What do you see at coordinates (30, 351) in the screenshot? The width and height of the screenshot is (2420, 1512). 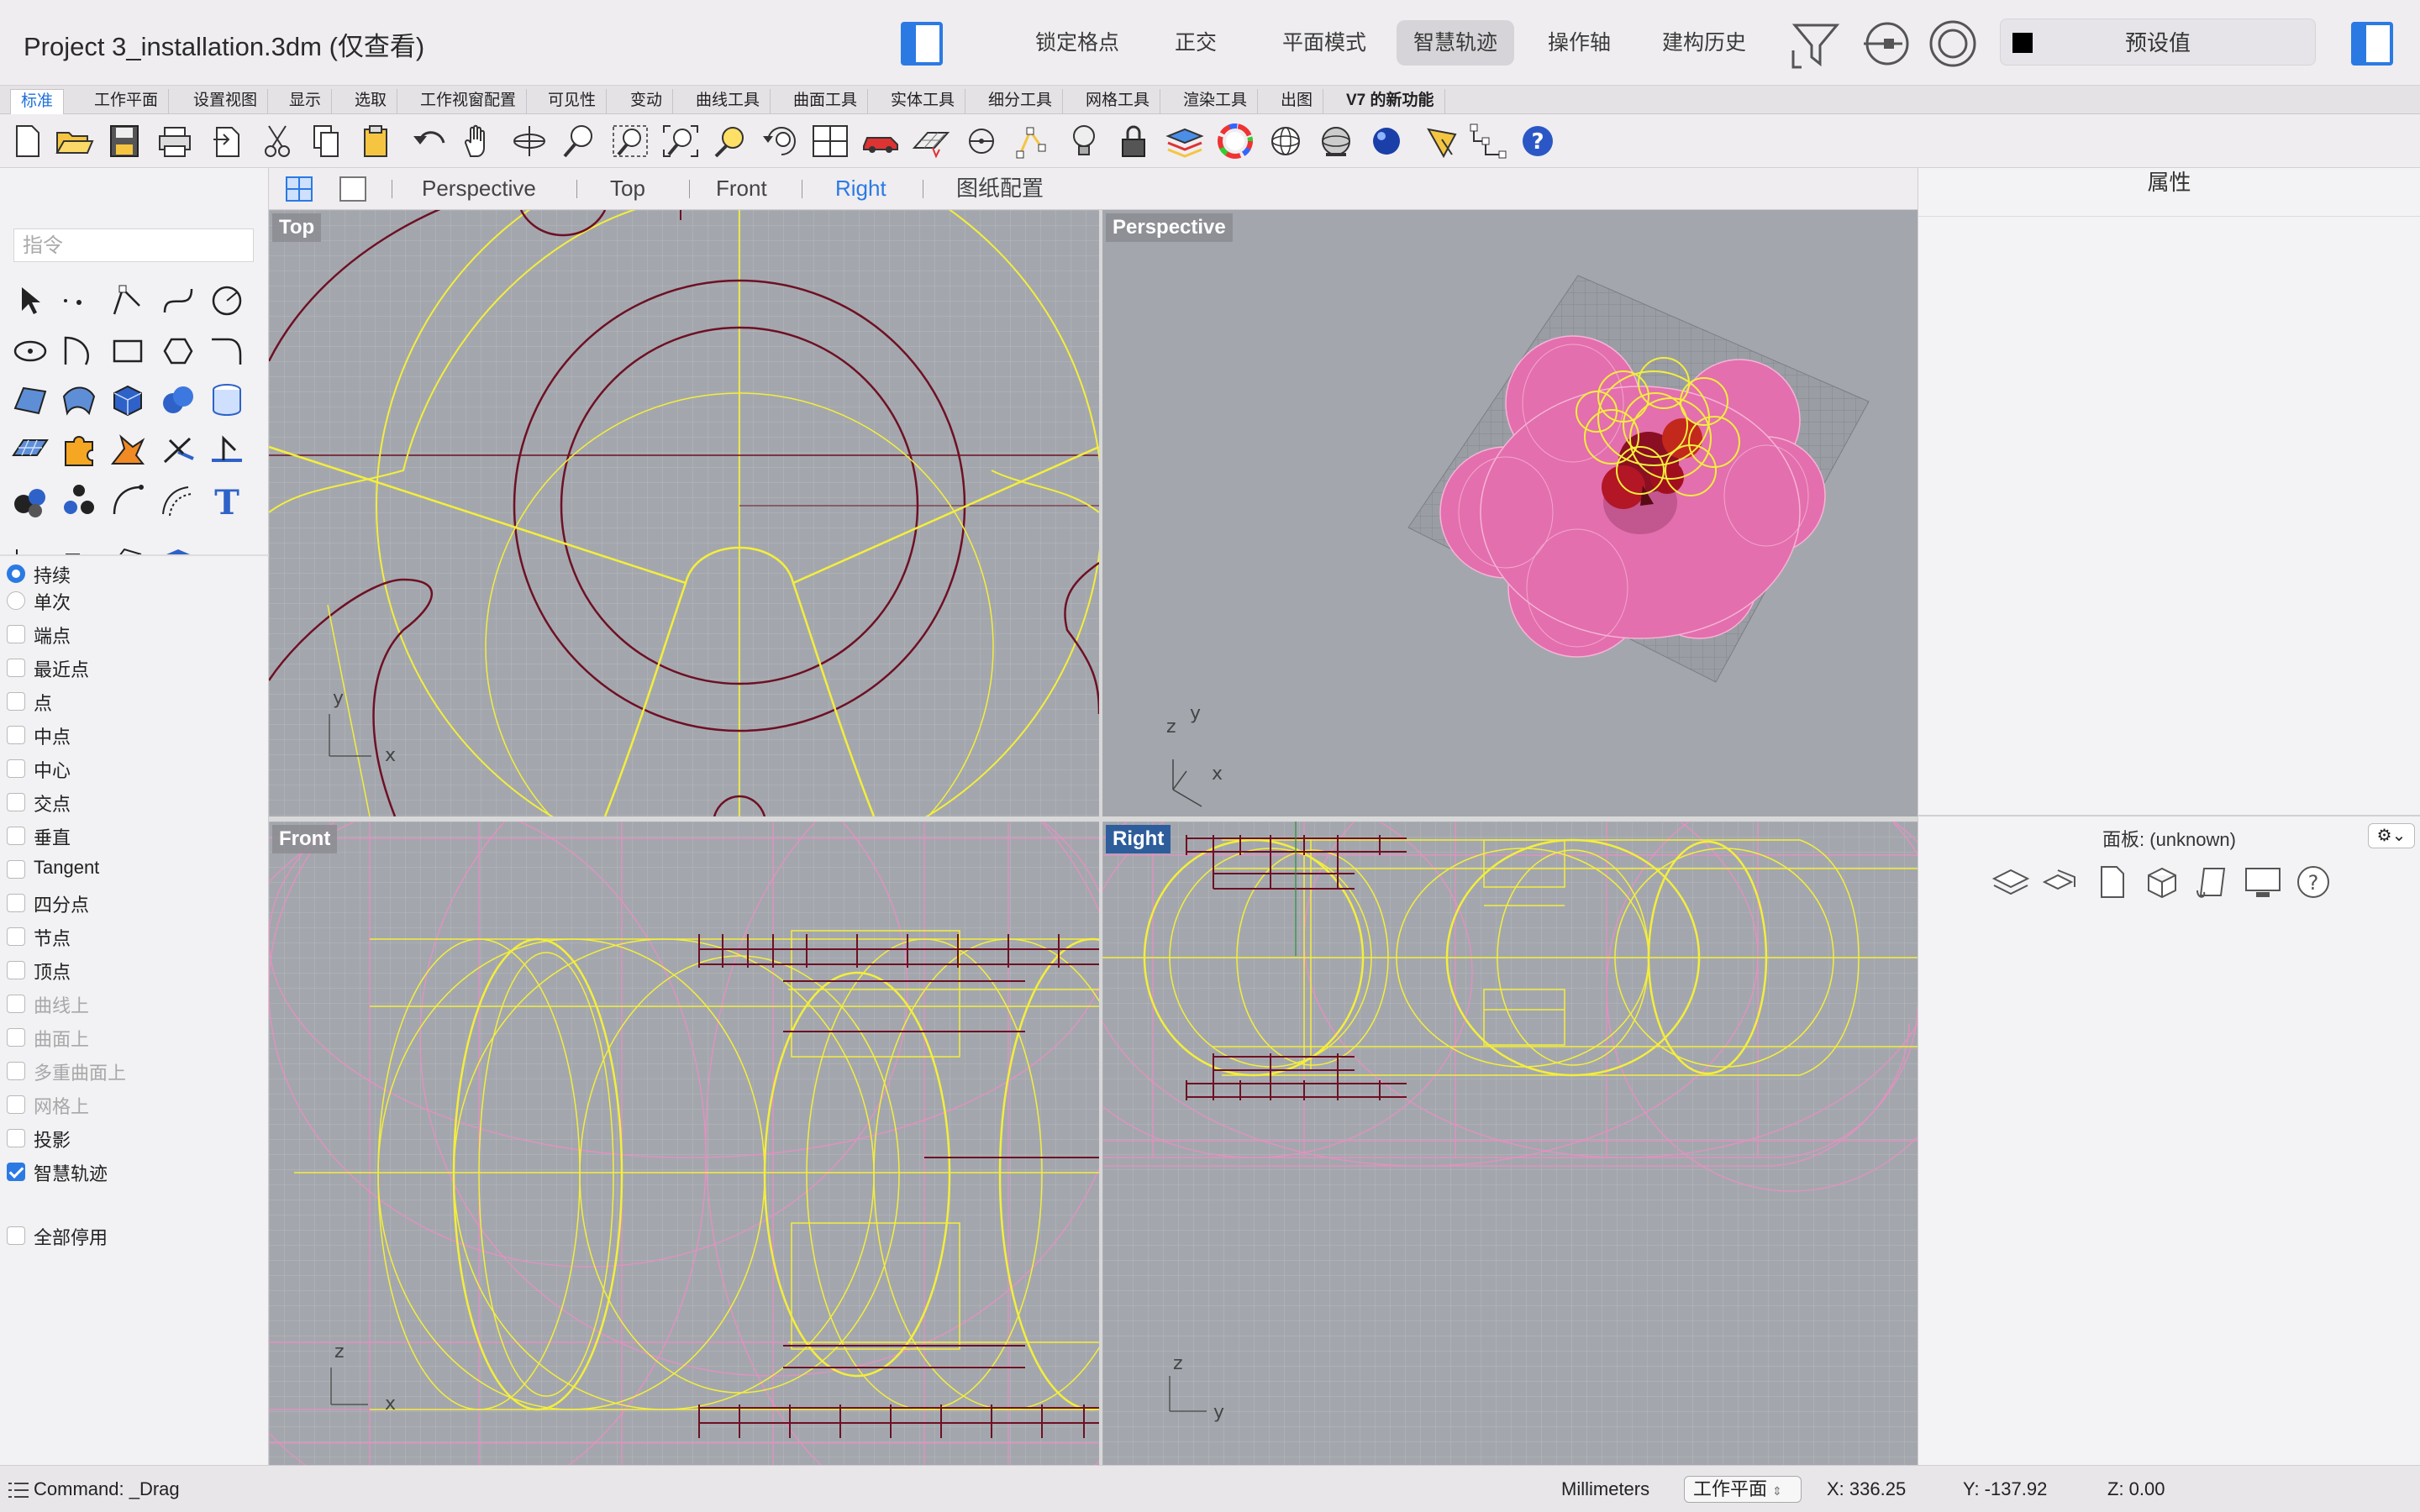 I see `ellipse-tool-icon` at bounding box center [30, 351].